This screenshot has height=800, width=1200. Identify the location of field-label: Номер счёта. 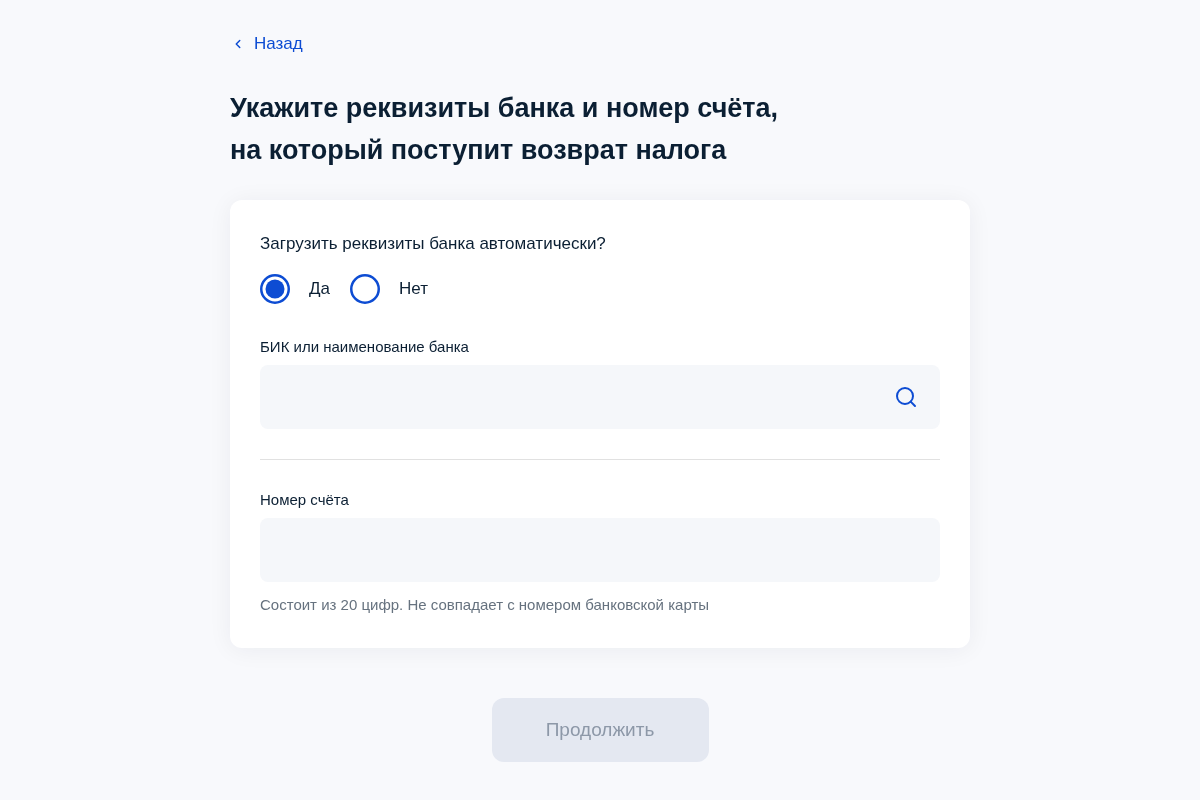
(305, 500).